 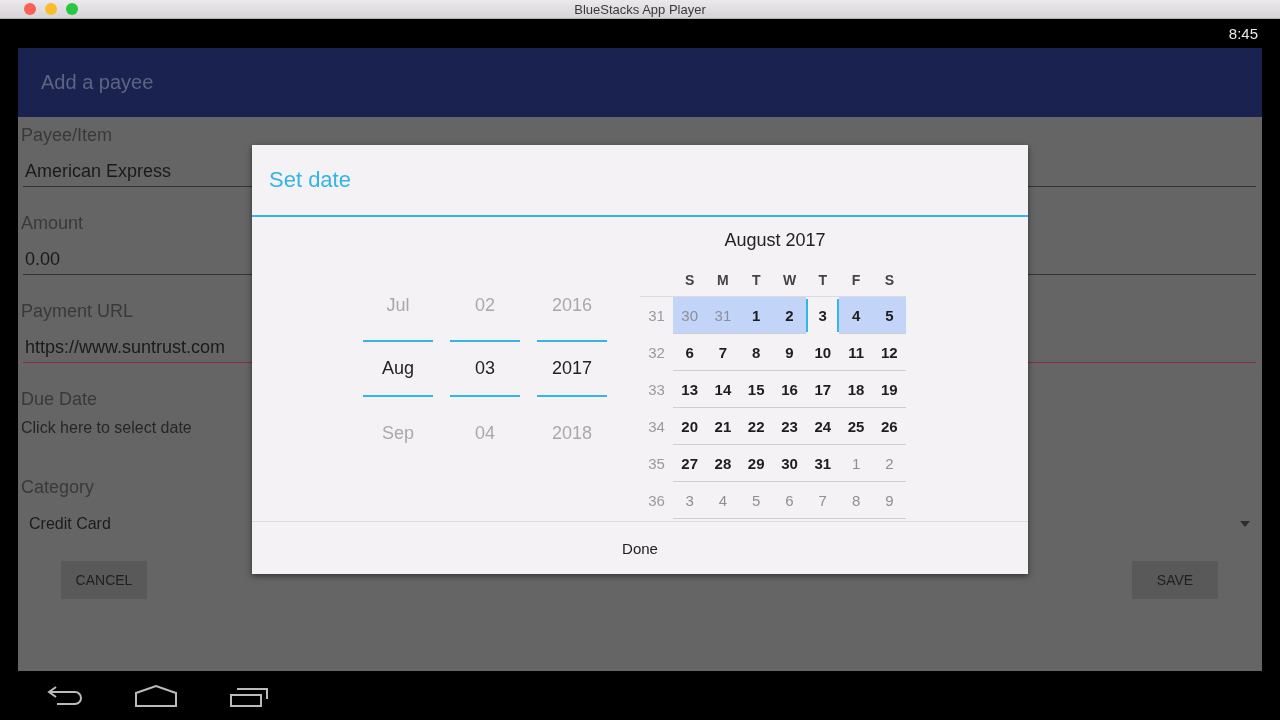 I want to click on calendar-day: 27, so click(x=690, y=463).